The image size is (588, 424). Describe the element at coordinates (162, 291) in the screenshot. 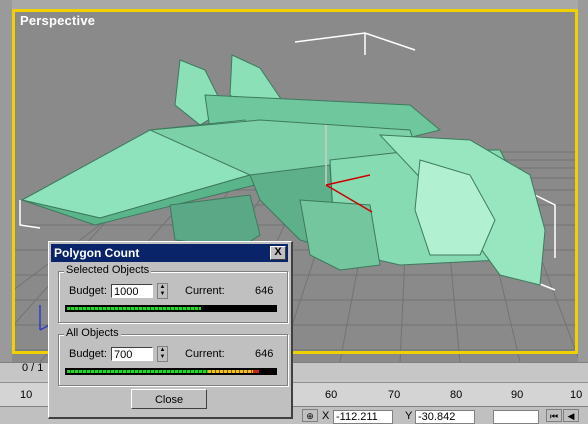

I see `selected-budget-spinner: ▲ ▼` at that location.